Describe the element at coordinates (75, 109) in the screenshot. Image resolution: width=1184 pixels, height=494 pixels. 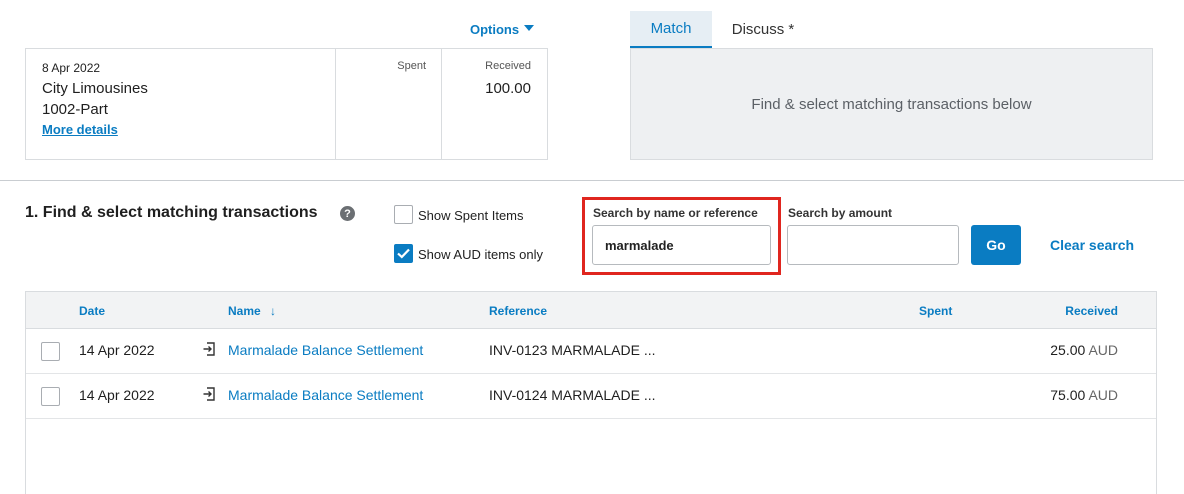
I see `statement-reference: 1002-Part` at that location.